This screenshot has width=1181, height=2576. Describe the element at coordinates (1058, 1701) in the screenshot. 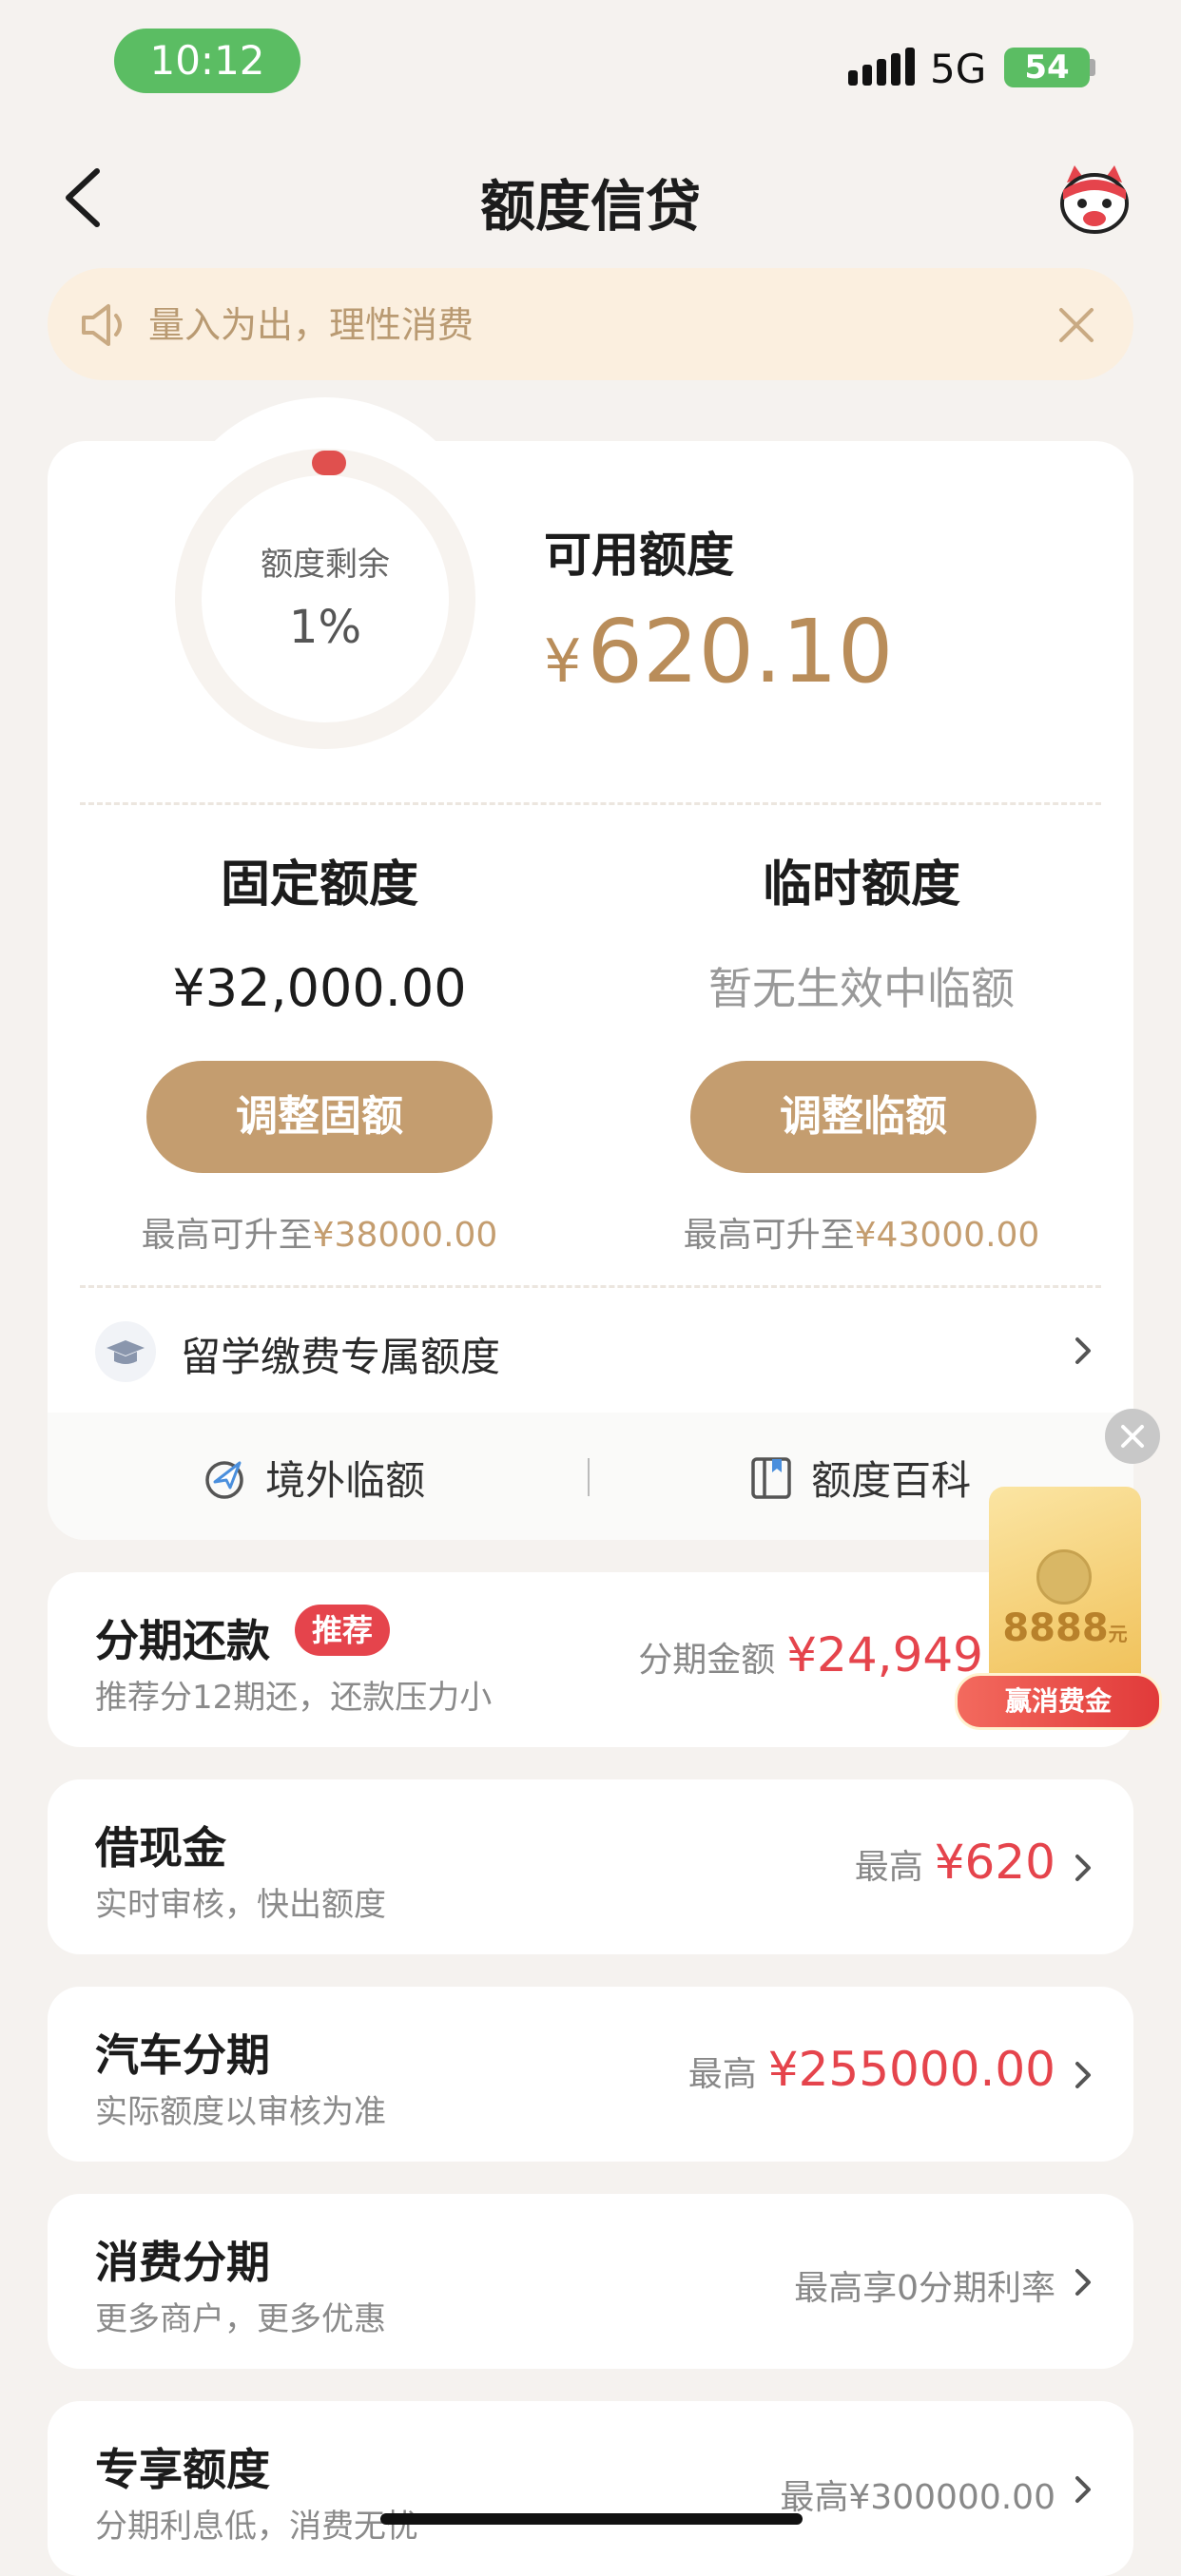

I see `win-consumer-fund-button: 赢消费金` at that location.